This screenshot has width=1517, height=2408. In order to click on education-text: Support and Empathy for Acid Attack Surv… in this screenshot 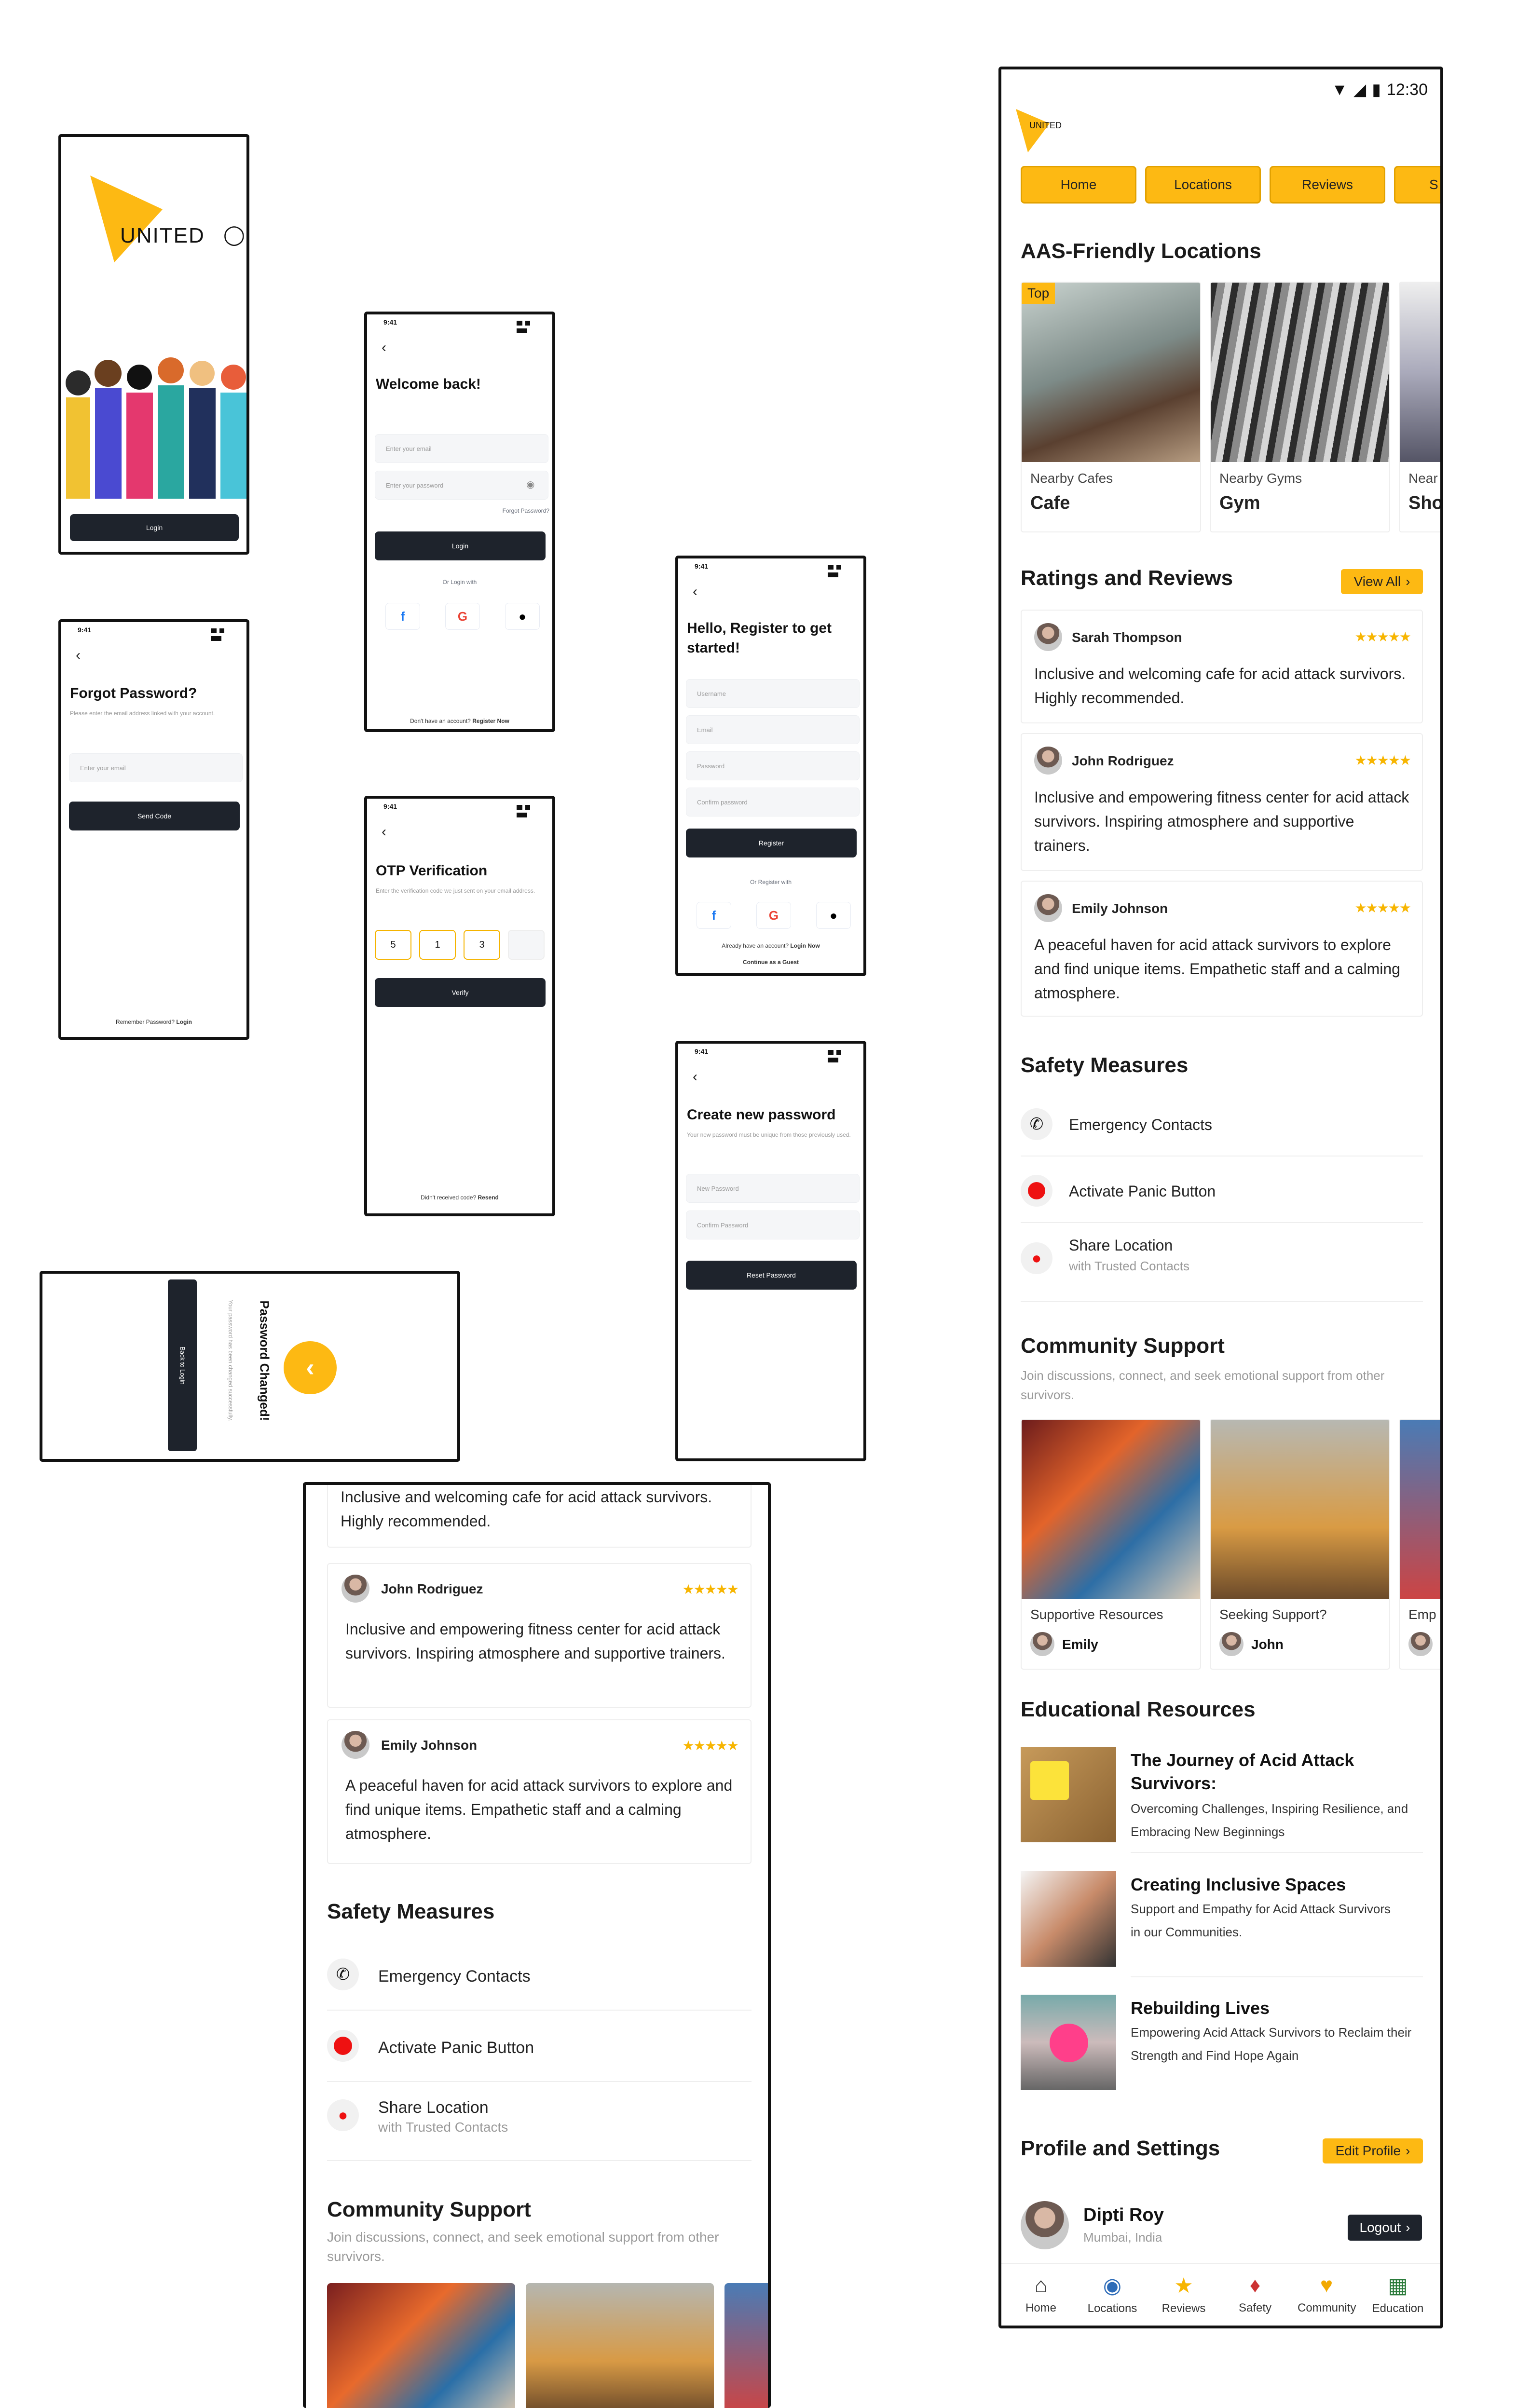, I will do `click(1261, 1921)`.